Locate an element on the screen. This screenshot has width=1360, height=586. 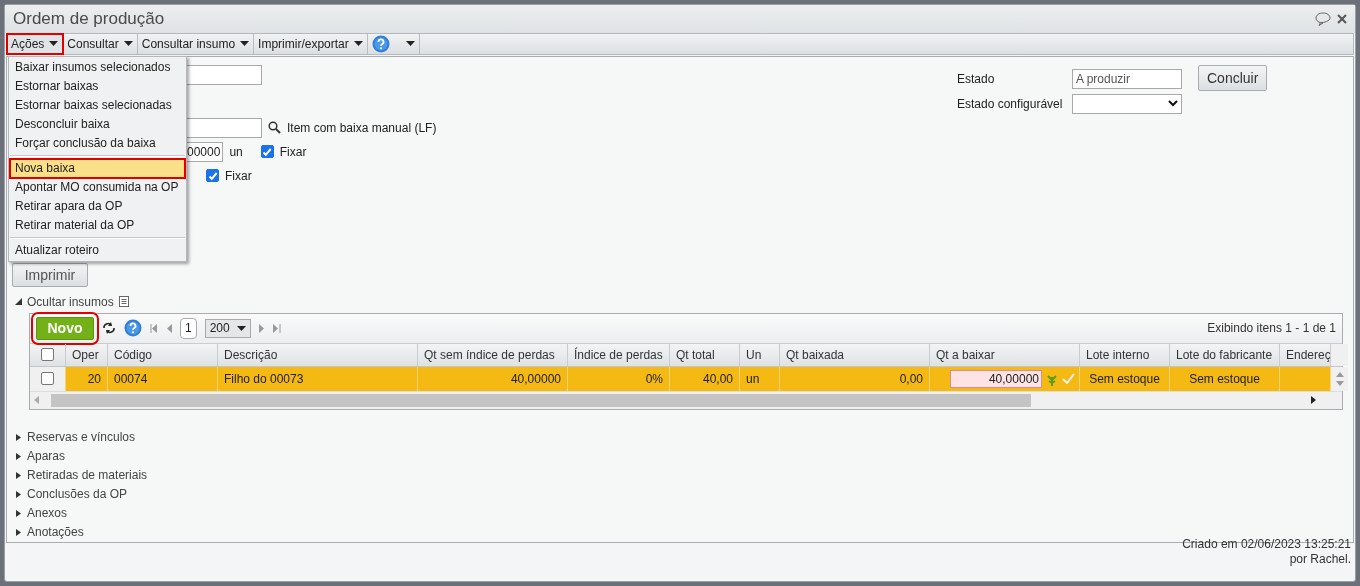
menu-button: Imprimir/exportar is located at coordinates (311, 43).